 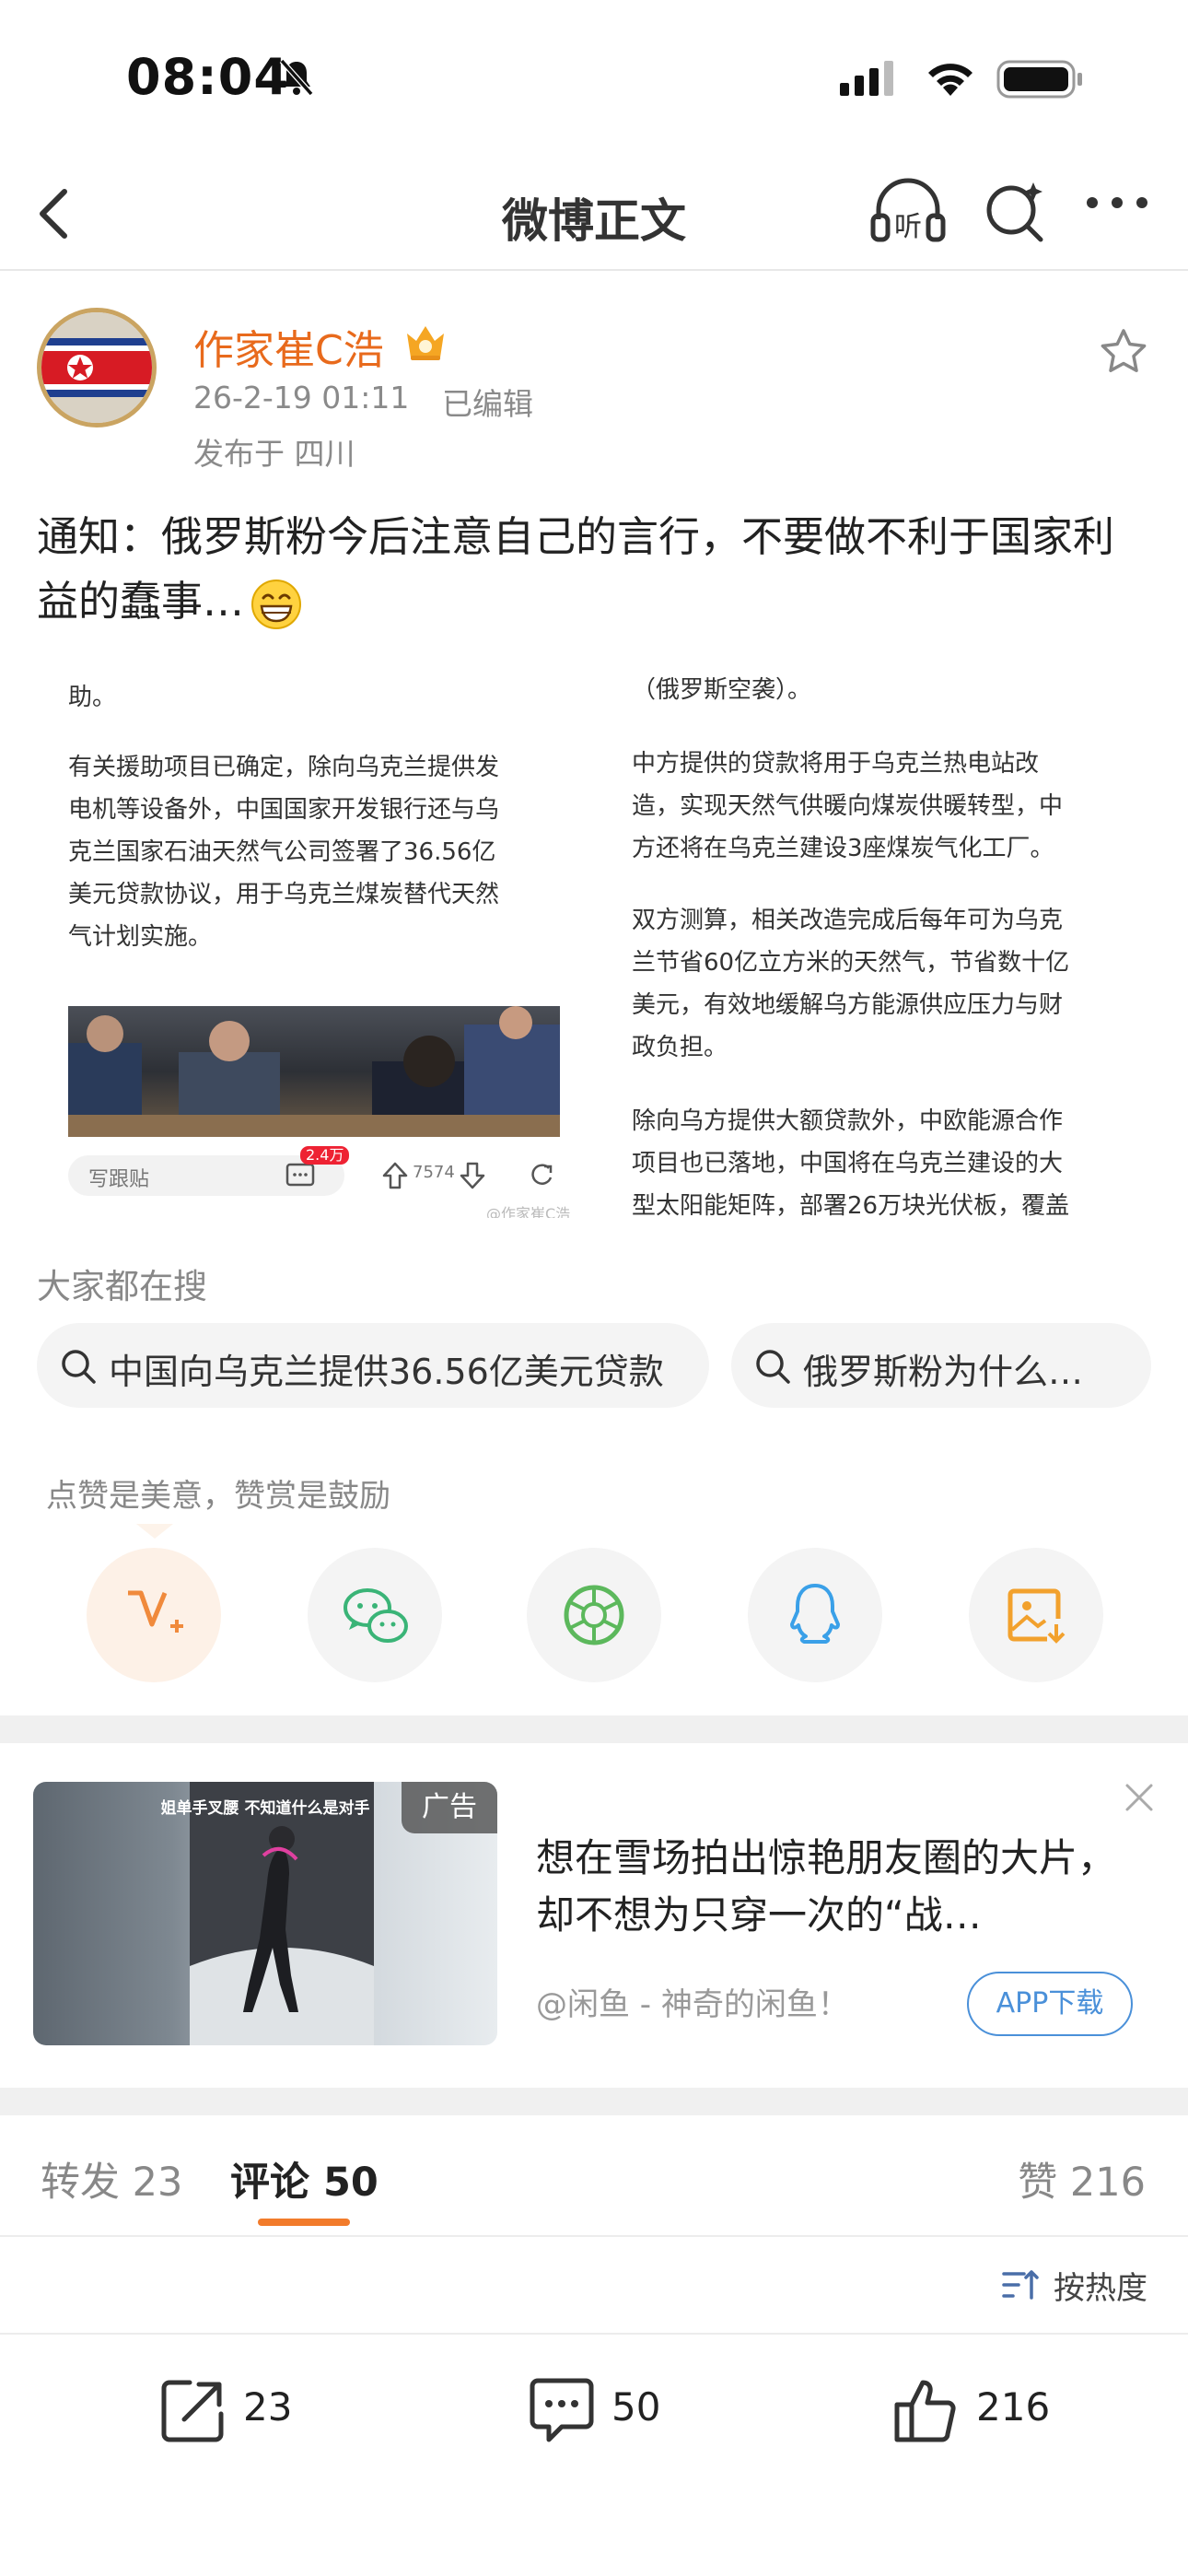 I want to click on username-link: 作家崔C浩, so click(x=288, y=346).